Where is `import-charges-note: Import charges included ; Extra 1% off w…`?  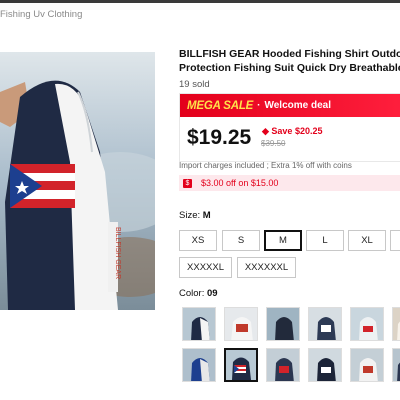
import-charges-note: Import charges included ; Extra 1% off w… is located at coordinates (265, 165).